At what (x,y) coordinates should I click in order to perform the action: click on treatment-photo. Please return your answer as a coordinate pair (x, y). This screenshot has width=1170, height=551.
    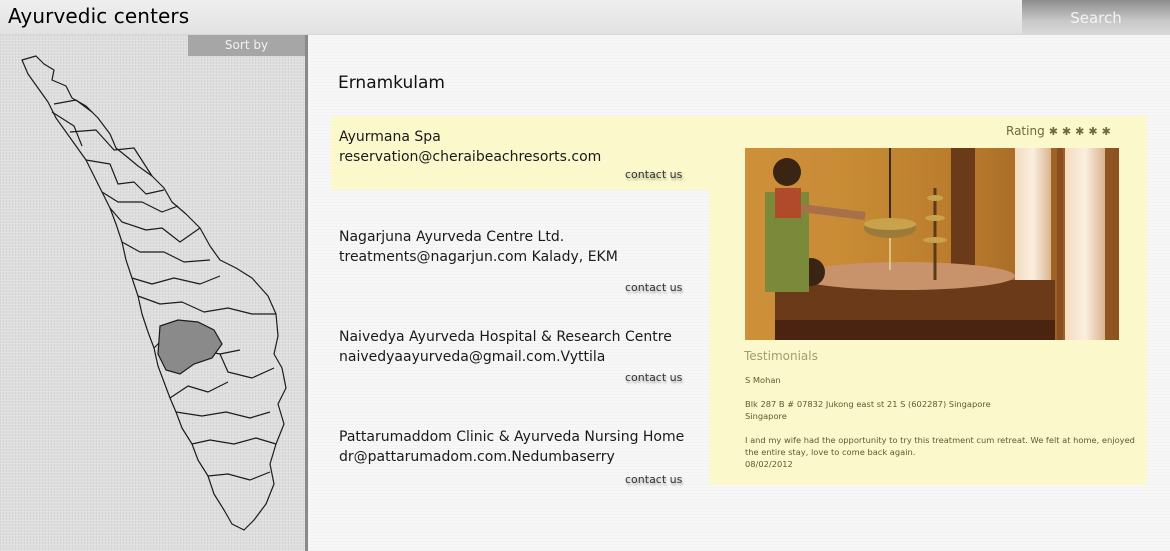
    Looking at the image, I should click on (932, 244).